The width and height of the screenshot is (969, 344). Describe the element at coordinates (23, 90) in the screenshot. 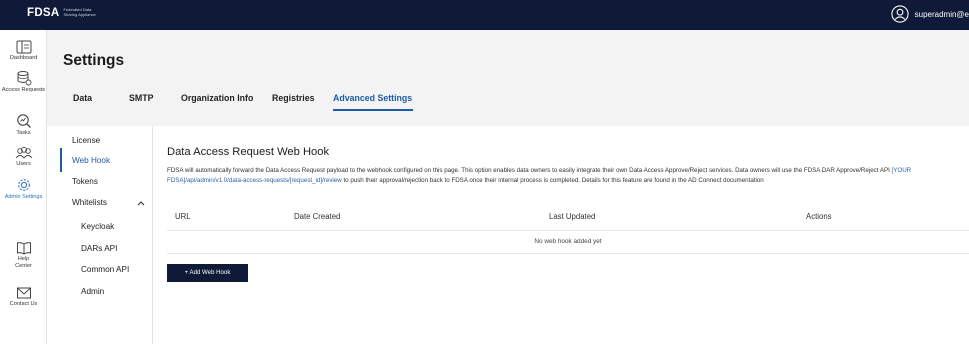

I see `nav-label-access-requests: Access Requests` at that location.